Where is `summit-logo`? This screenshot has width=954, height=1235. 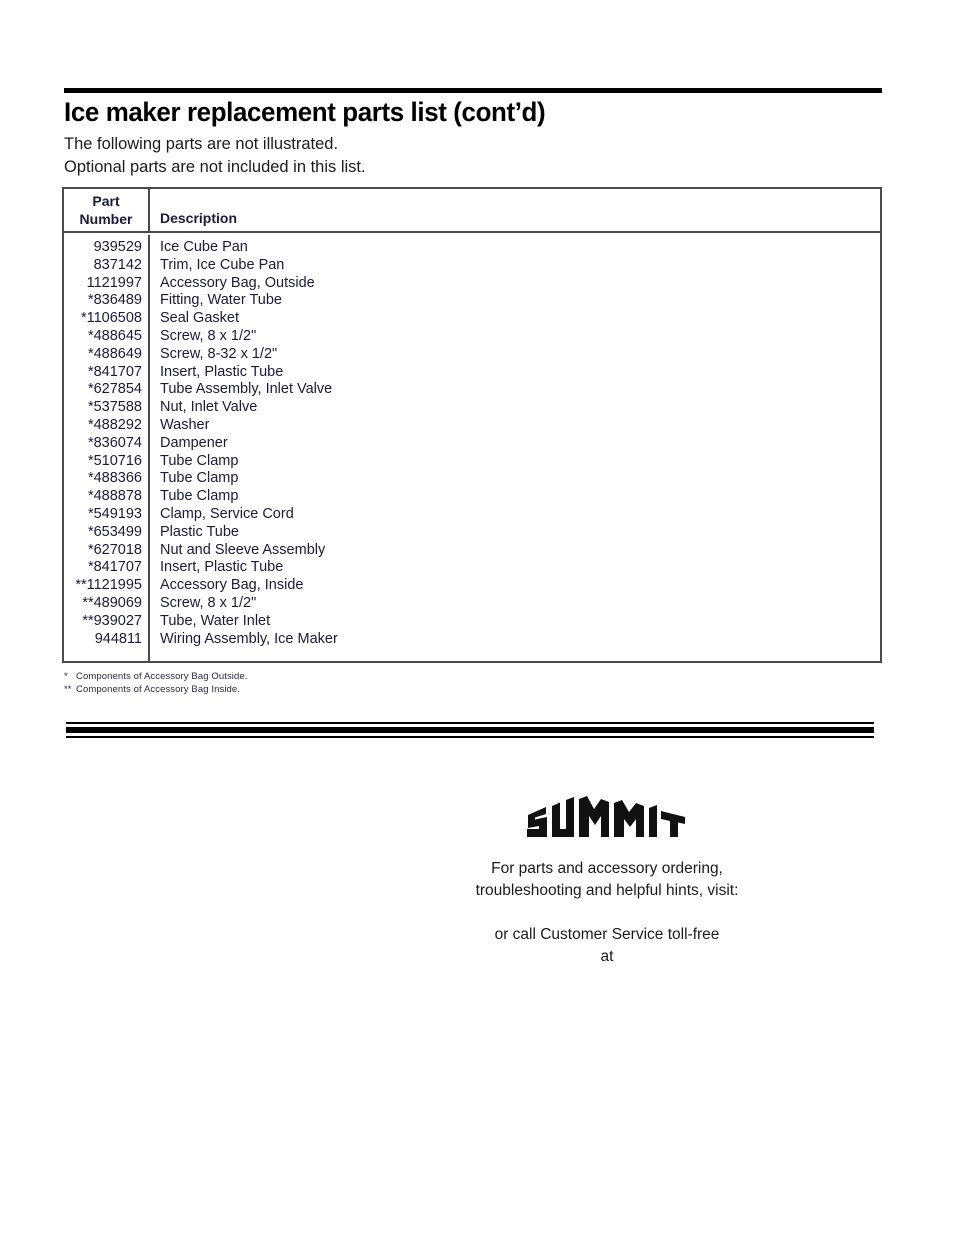 summit-logo is located at coordinates (606, 818).